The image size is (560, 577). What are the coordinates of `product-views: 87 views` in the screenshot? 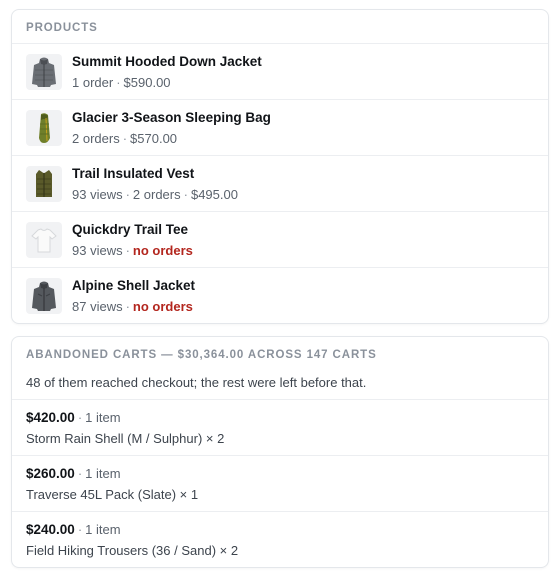 It's located at (97, 306).